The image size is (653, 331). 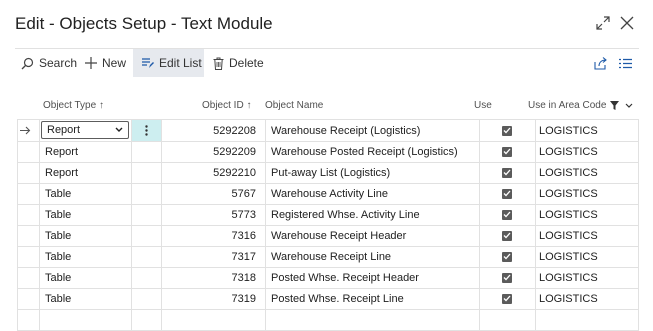 What do you see at coordinates (58, 63) in the screenshot?
I see `search-label: Search` at bounding box center [58, 63].